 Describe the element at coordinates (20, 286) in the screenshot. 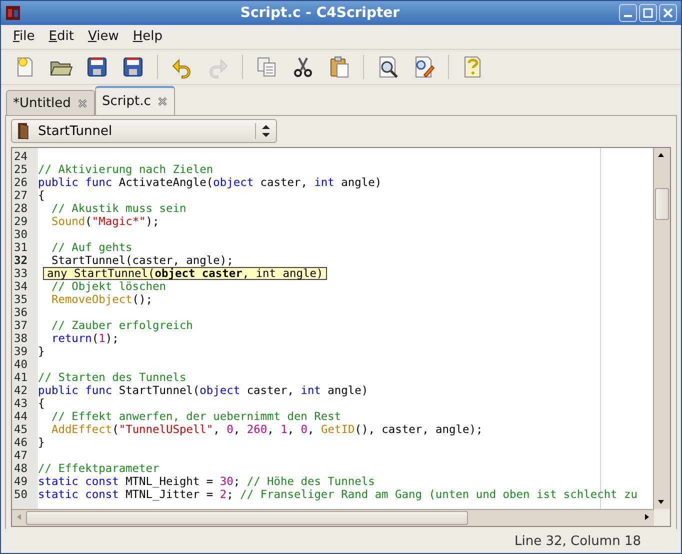

I see `line-number: 34` at that location.